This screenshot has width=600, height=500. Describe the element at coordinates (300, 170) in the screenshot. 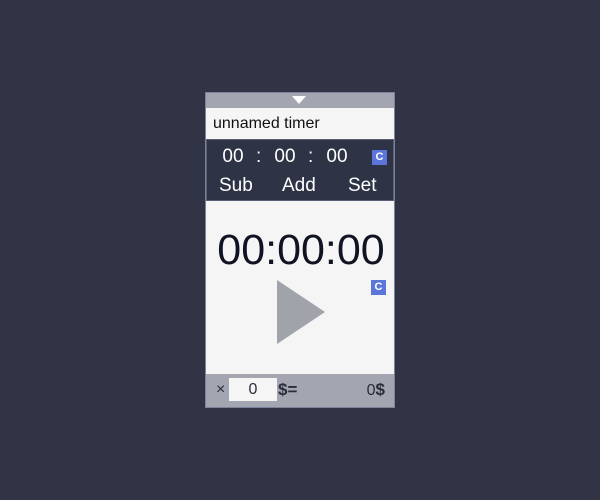

I see `time-setter: 00 : 00 : 00 C Sub Add Set` at that location.